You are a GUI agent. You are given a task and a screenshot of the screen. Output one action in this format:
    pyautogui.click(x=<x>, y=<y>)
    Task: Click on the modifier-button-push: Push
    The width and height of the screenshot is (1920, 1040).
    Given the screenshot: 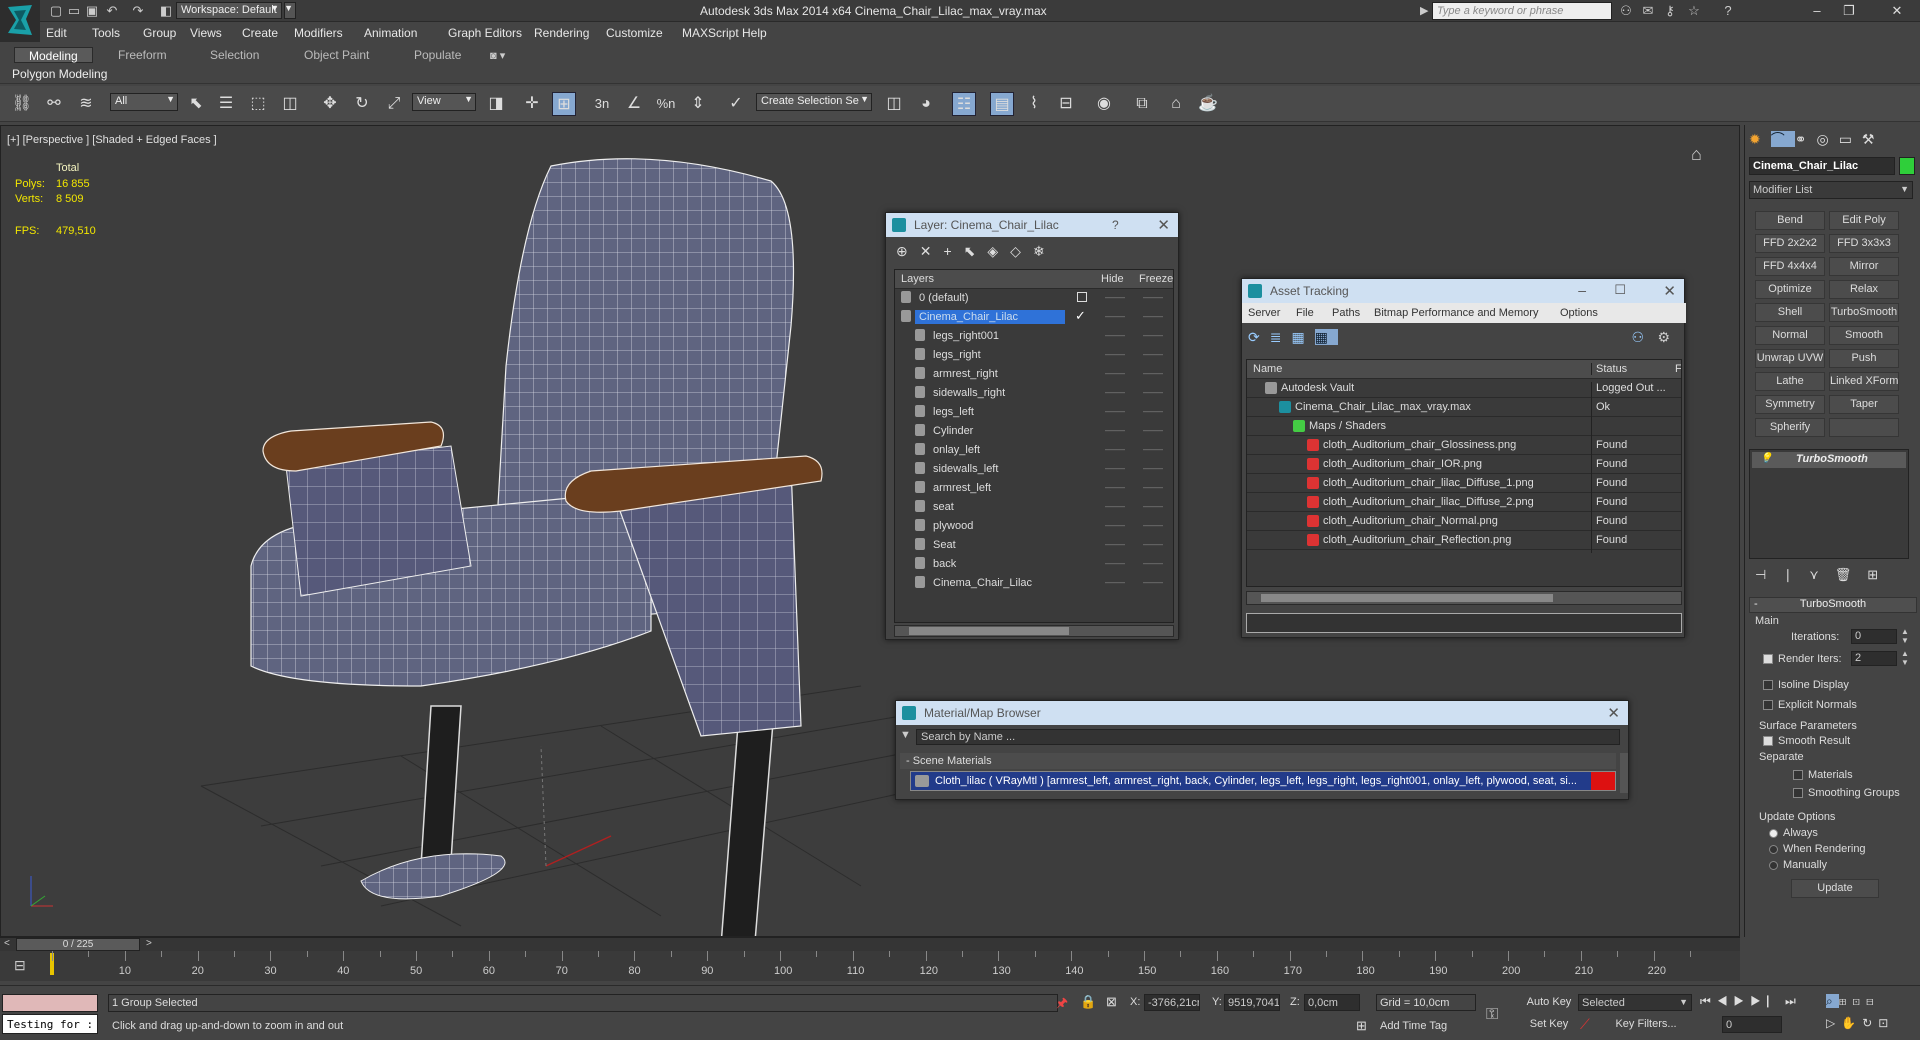 What is the action you would take?
    pyautogui.click(x=1864, y=358)
    